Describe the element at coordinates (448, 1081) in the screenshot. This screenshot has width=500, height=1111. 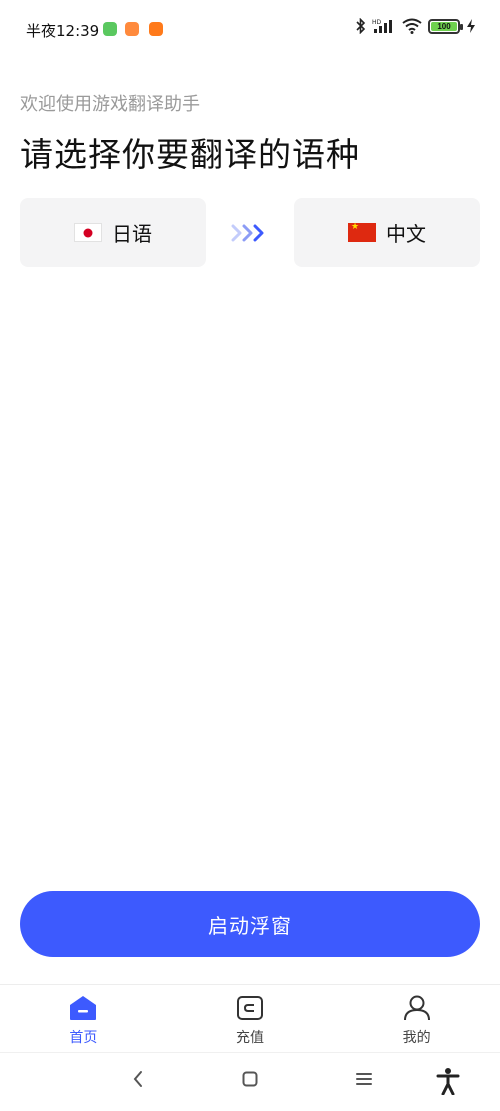
I see `accessibility-icon` at that location.